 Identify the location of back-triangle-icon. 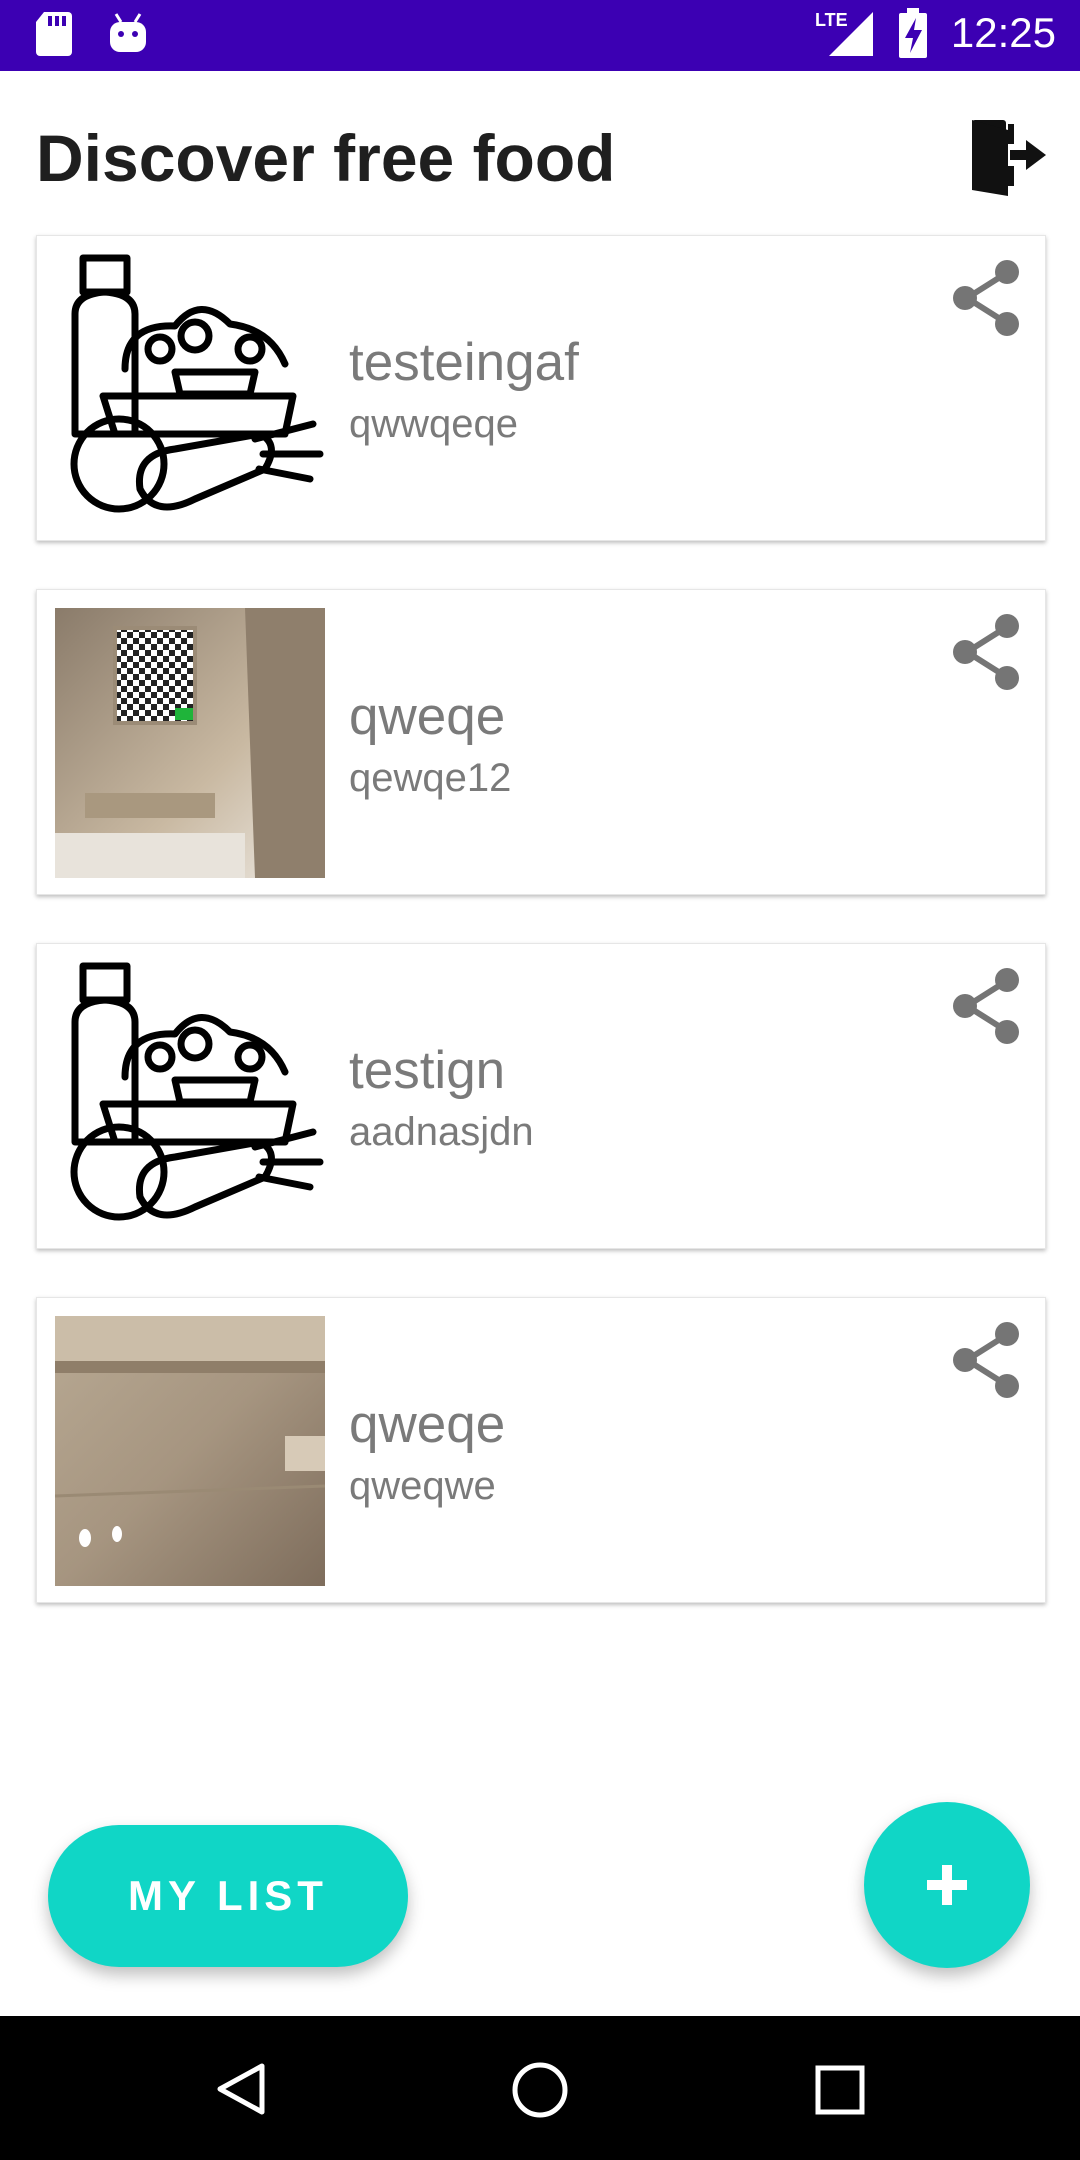
(241, 2089).